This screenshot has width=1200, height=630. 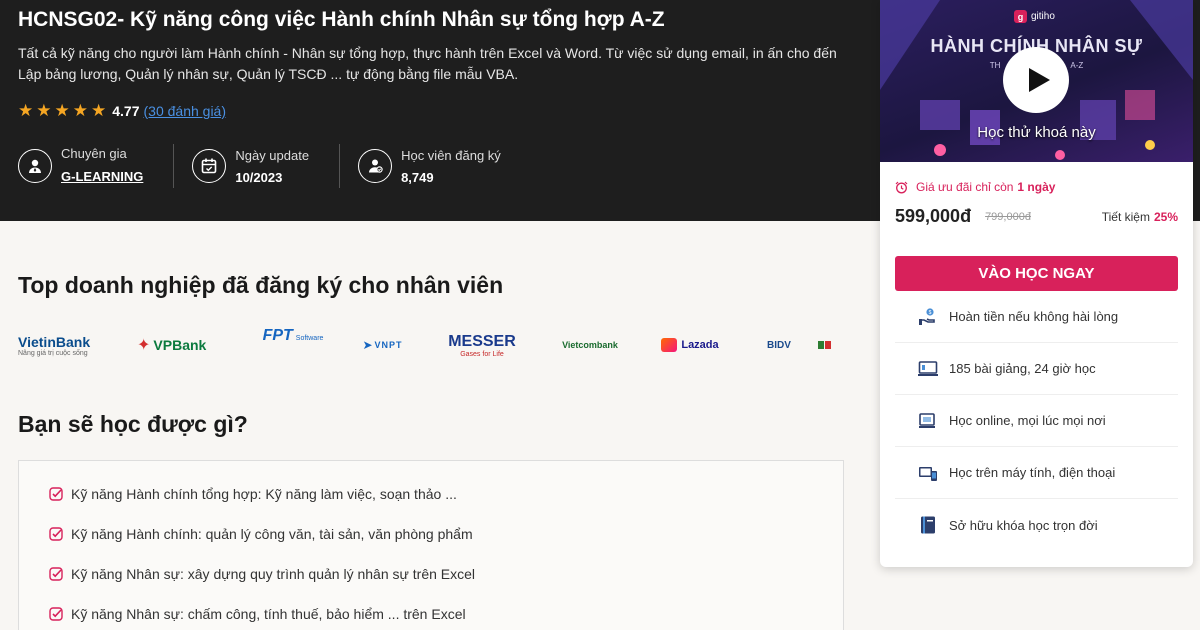 What do you see at coordinates (590, 345) in the screenshot?
I see `logo-vietcombank: Vietcombank` at bounding box center [590, 345].